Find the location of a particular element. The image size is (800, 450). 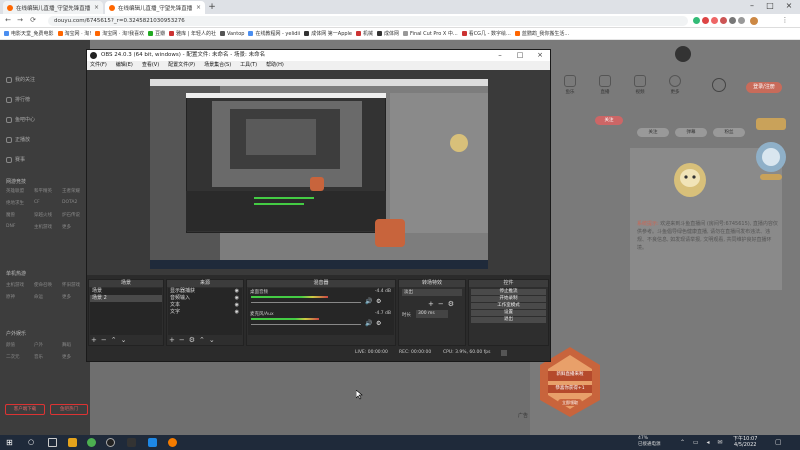

category-link: 户外 is located at coordinates (47, 345).